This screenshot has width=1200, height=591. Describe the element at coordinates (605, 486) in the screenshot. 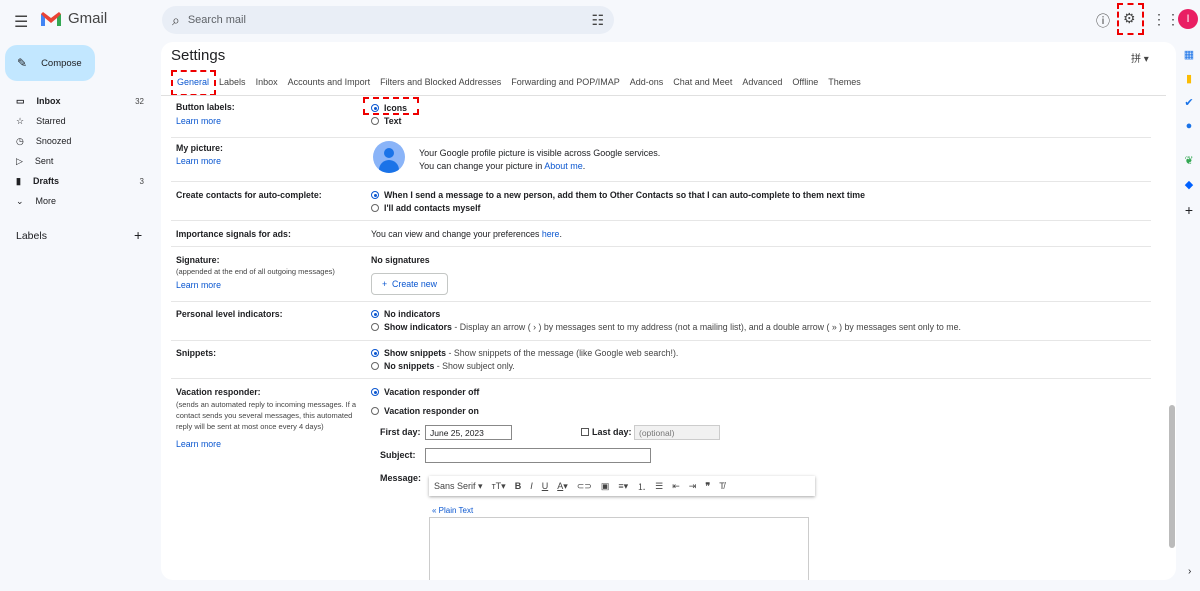

I see `image-icon: ▣` at that location.